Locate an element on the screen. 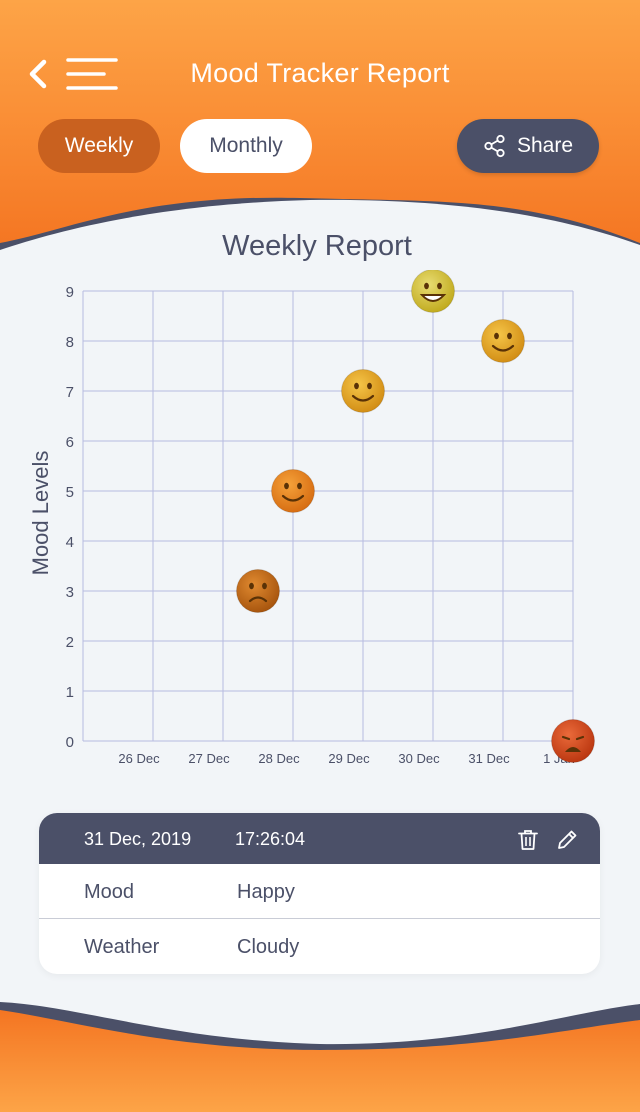  back-button is located at coordinates (42, 74).